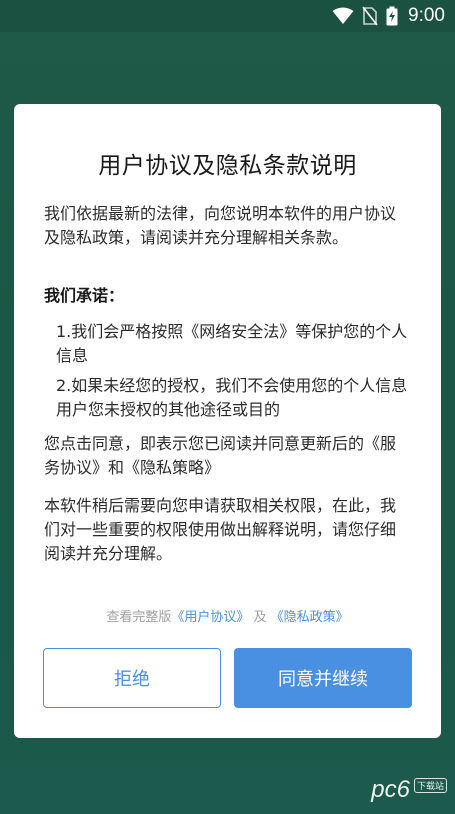  Describe the element at coordinates (132, 678) in the screenshot. I see `reject-button: 拒绝` at that location.